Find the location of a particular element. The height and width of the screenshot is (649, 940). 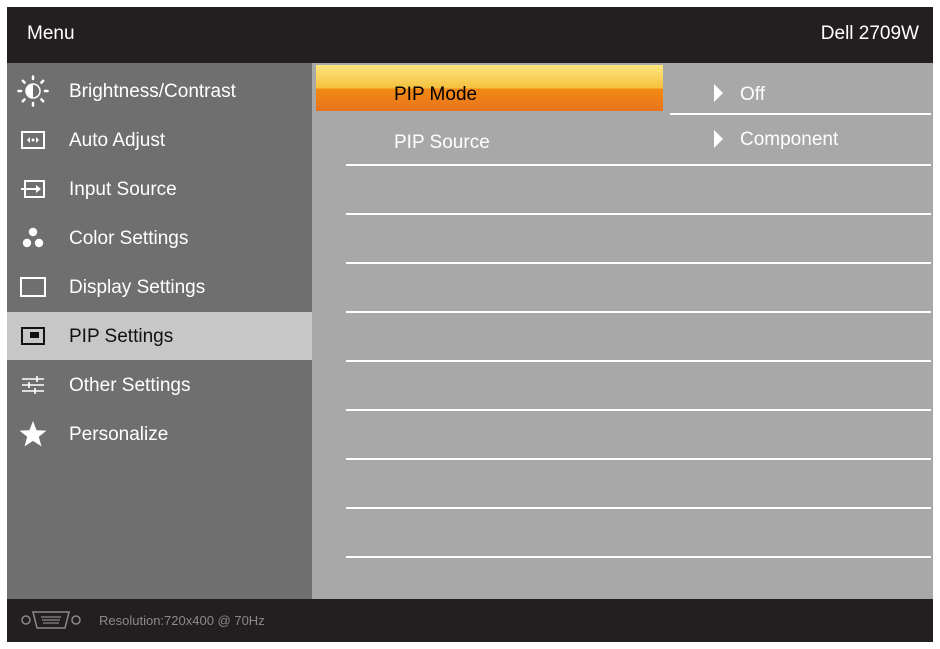

vga-connector-icon is located at coordinates (51, 620).